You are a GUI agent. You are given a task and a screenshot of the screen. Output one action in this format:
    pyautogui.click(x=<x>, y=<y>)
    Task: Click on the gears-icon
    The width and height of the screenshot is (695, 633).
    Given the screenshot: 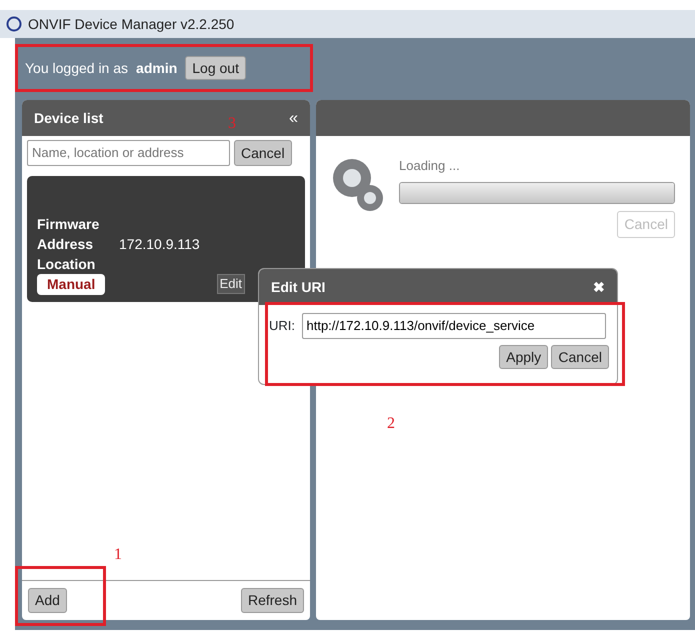 What is the action you would take?
    pyautogui.click(x=358, y=185)
    